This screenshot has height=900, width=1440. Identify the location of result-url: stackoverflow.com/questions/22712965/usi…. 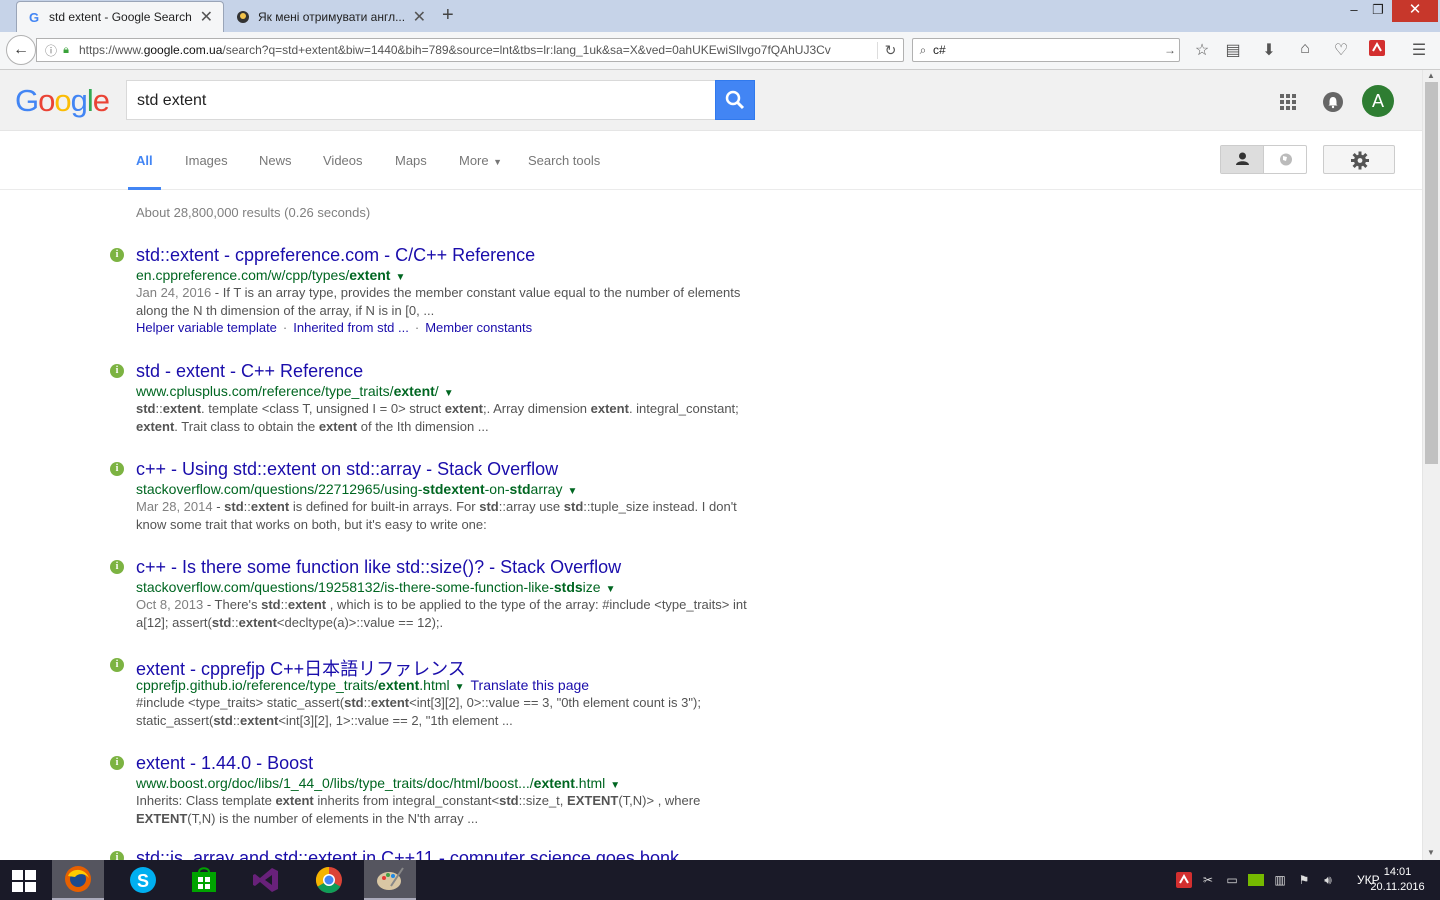
(356, 489).